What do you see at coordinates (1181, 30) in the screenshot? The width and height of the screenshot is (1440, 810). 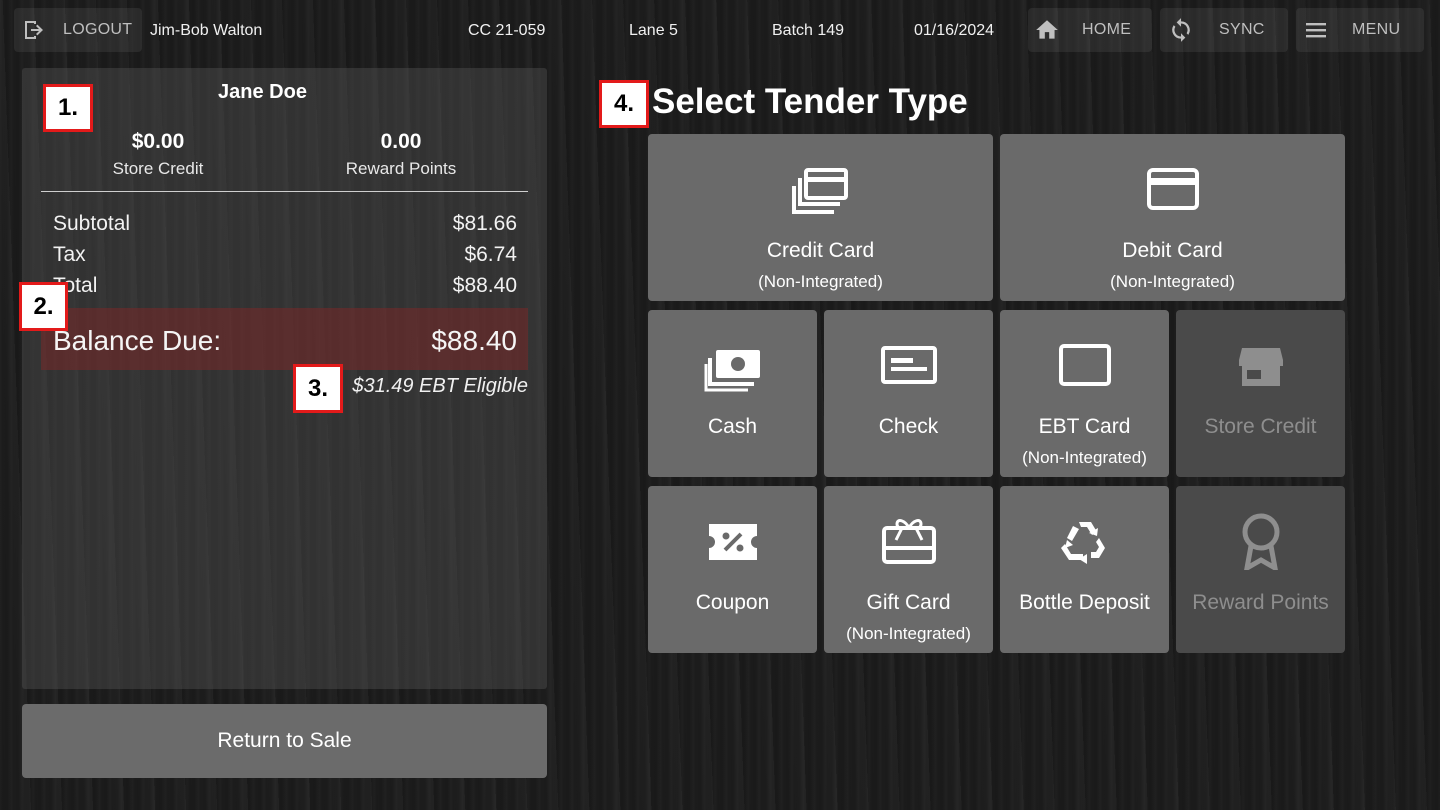 I see `sync-icon` at bounding box center [1181, 30].